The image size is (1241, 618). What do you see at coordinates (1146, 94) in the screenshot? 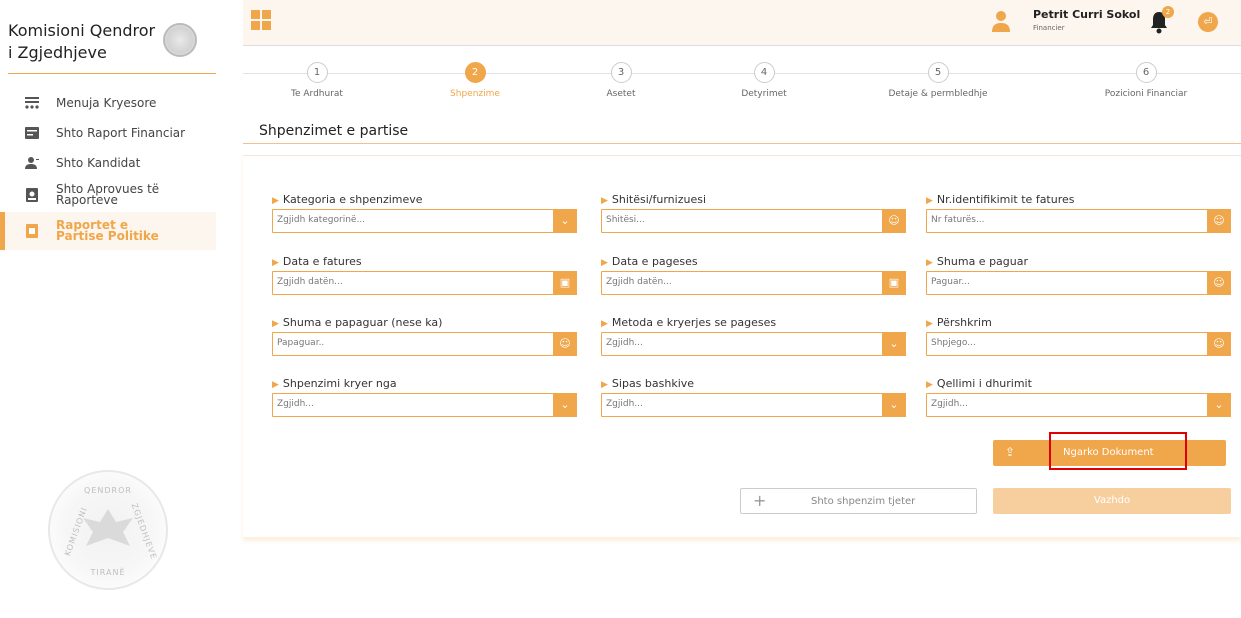
I see `step-label: Pozicioni Financiar` at bounding box center [1146, 94].